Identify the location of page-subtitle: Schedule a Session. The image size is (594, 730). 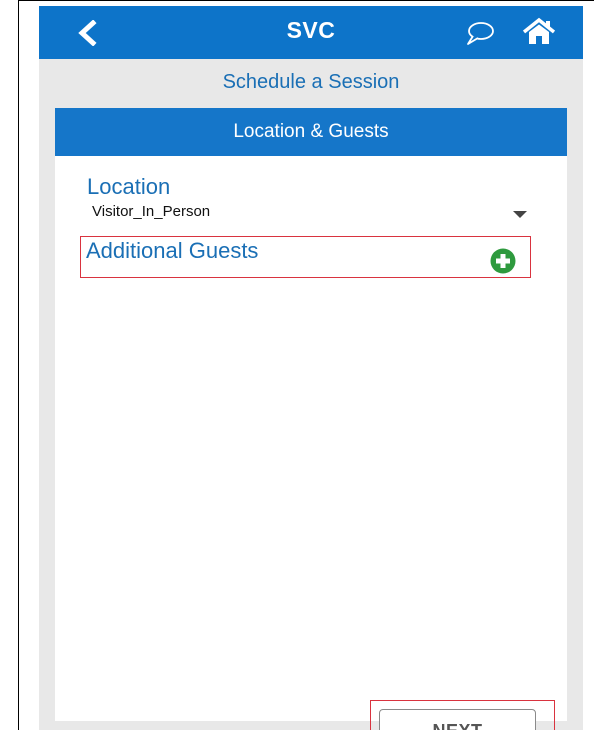
(311, 81).